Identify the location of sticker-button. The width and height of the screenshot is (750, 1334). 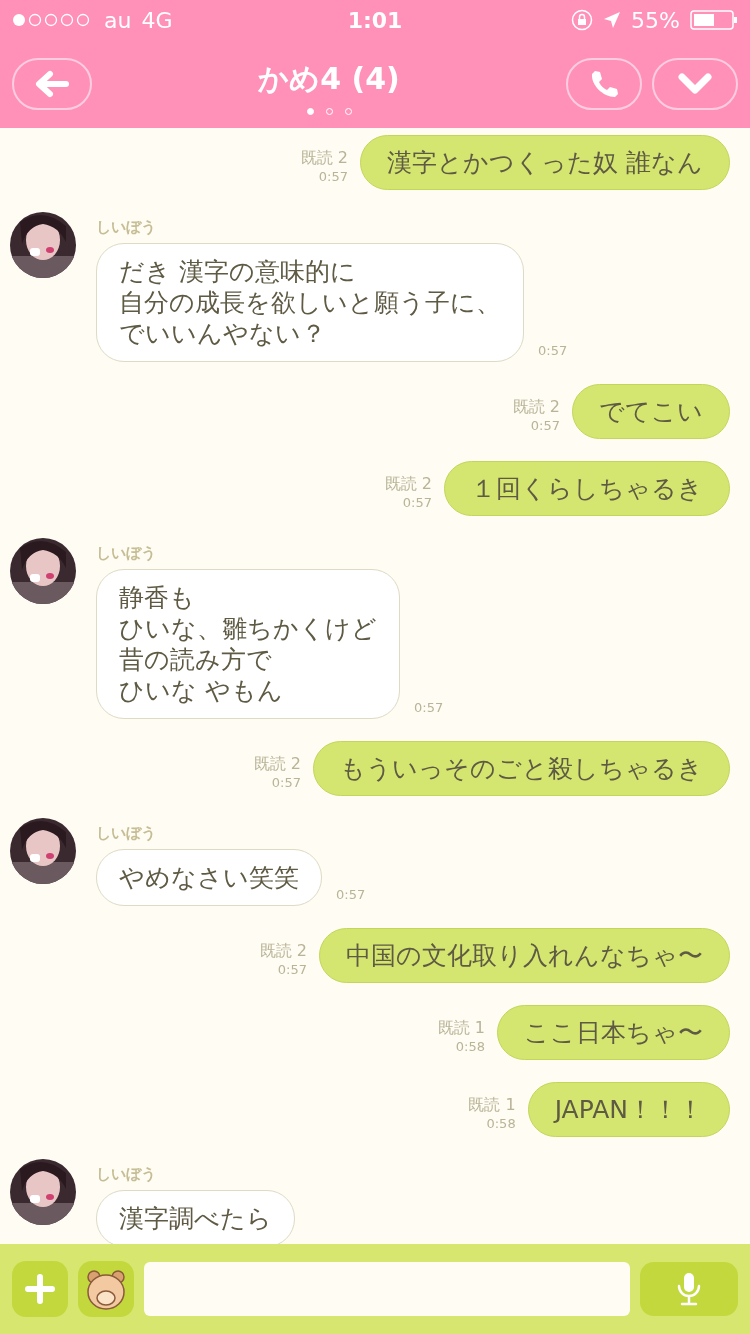
(106, 1289).